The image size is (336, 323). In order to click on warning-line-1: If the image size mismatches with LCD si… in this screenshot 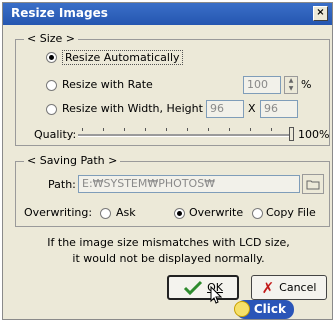, I will do `click(168, 242)`.